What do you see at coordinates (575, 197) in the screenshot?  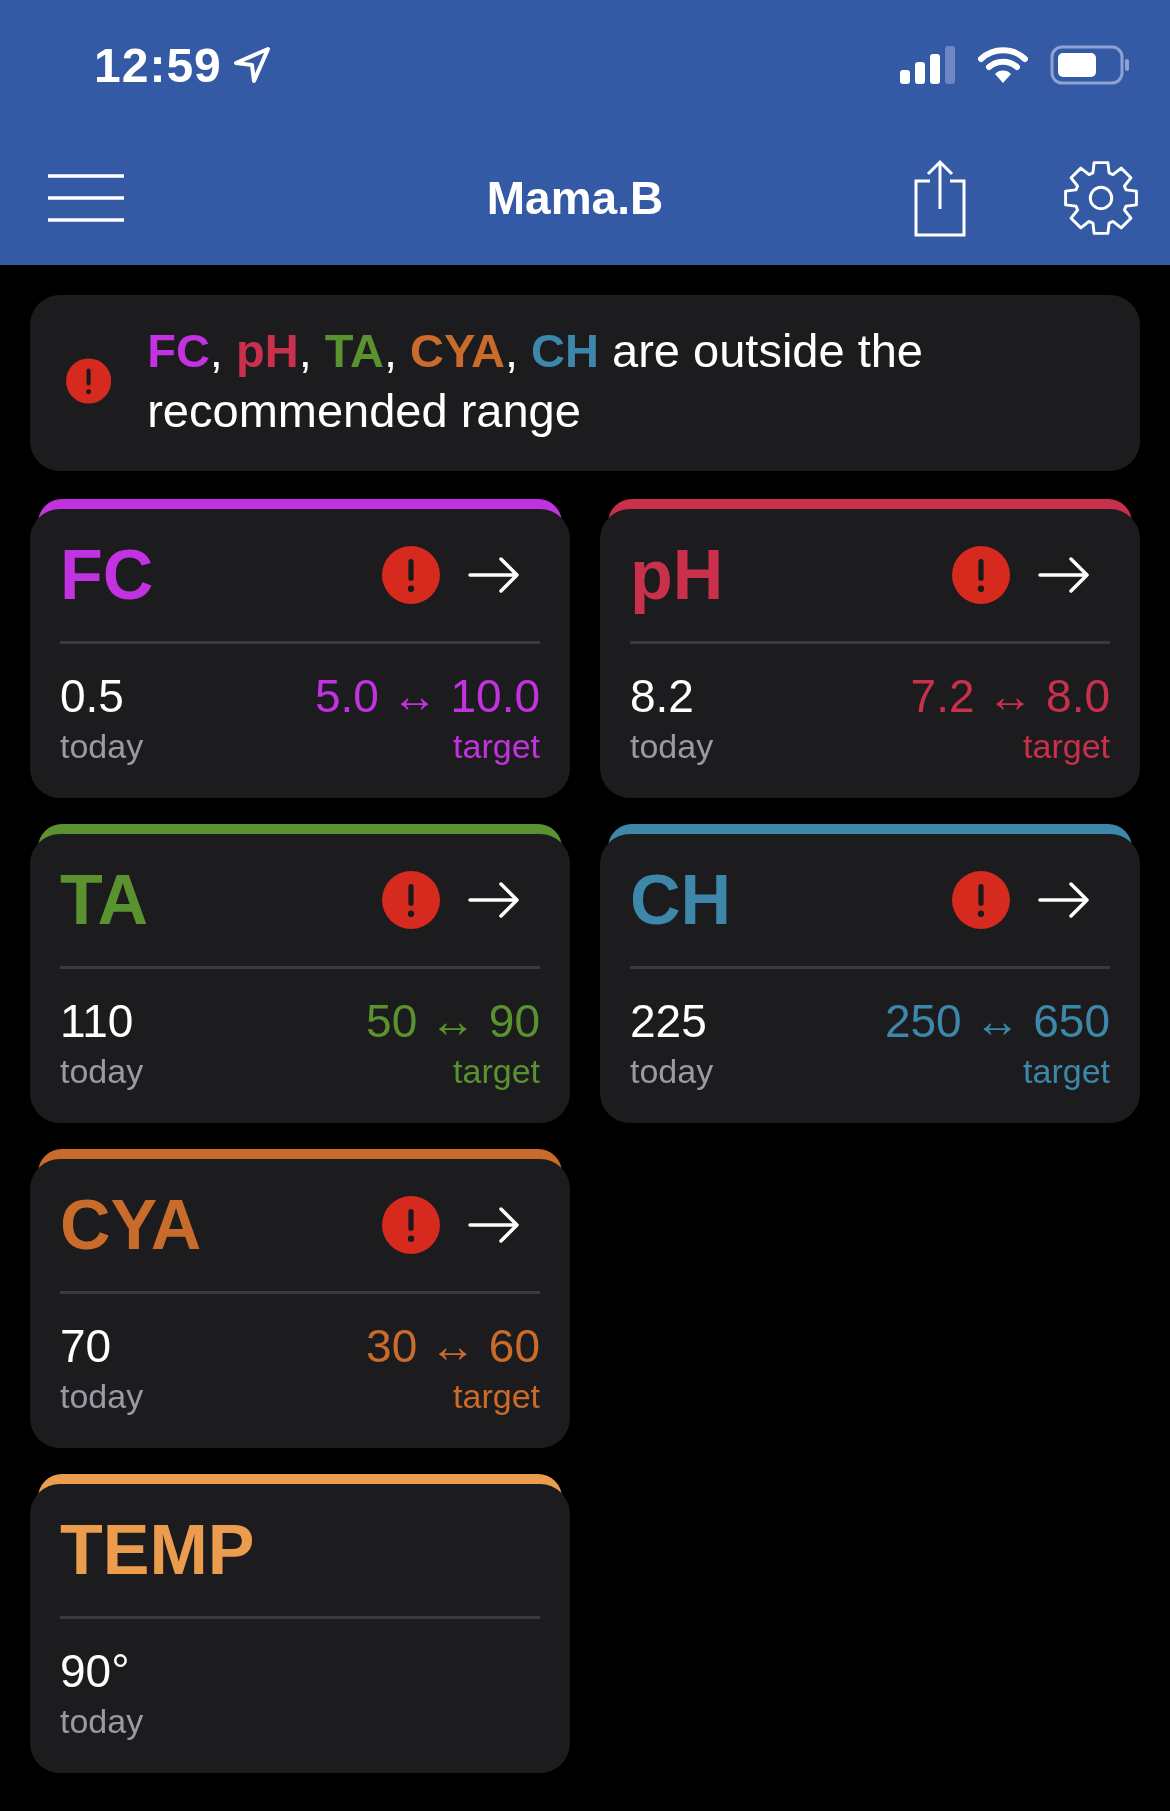 I see `app-title: Mama.B` at bounding box center [575, 197].